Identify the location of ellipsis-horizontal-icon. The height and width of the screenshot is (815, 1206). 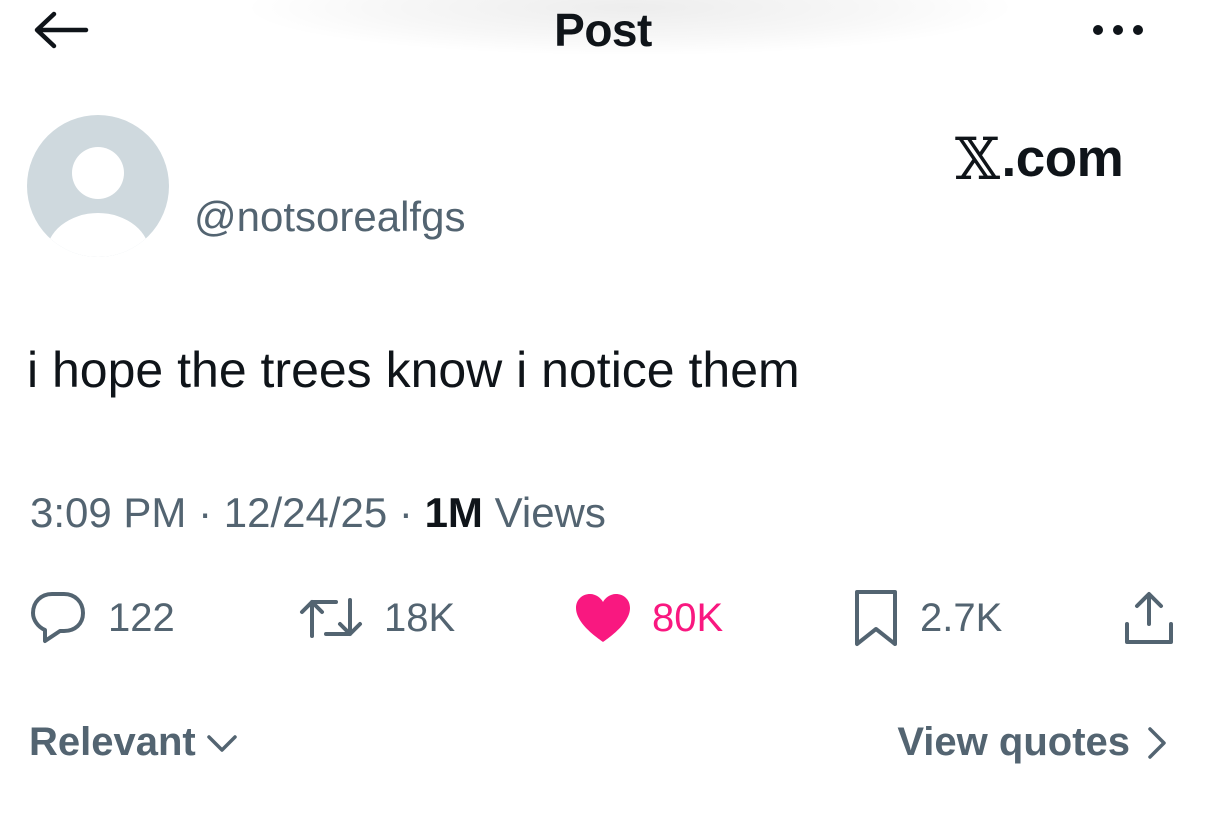
(1118, 30).